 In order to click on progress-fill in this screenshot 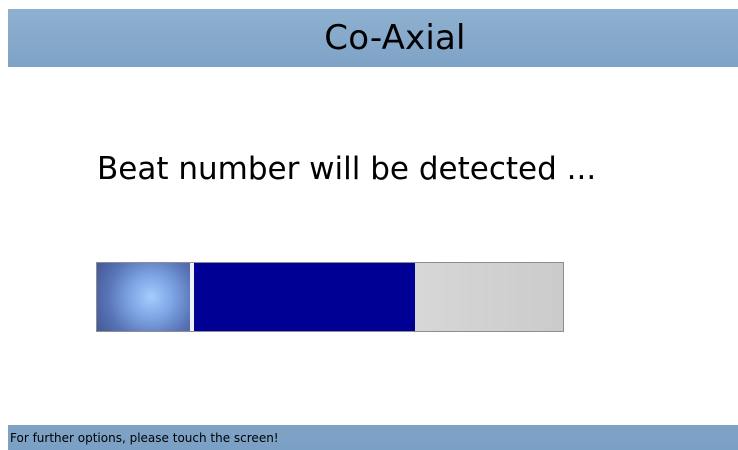, I will do `click(304, 297)`.